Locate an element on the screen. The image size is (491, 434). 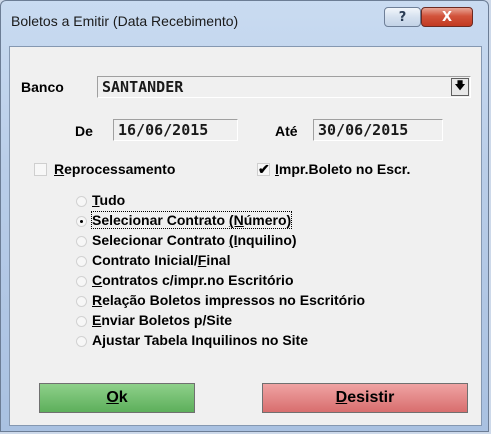
option-label: Enviar Boletos p/Site is located at coordinates (162, 320).